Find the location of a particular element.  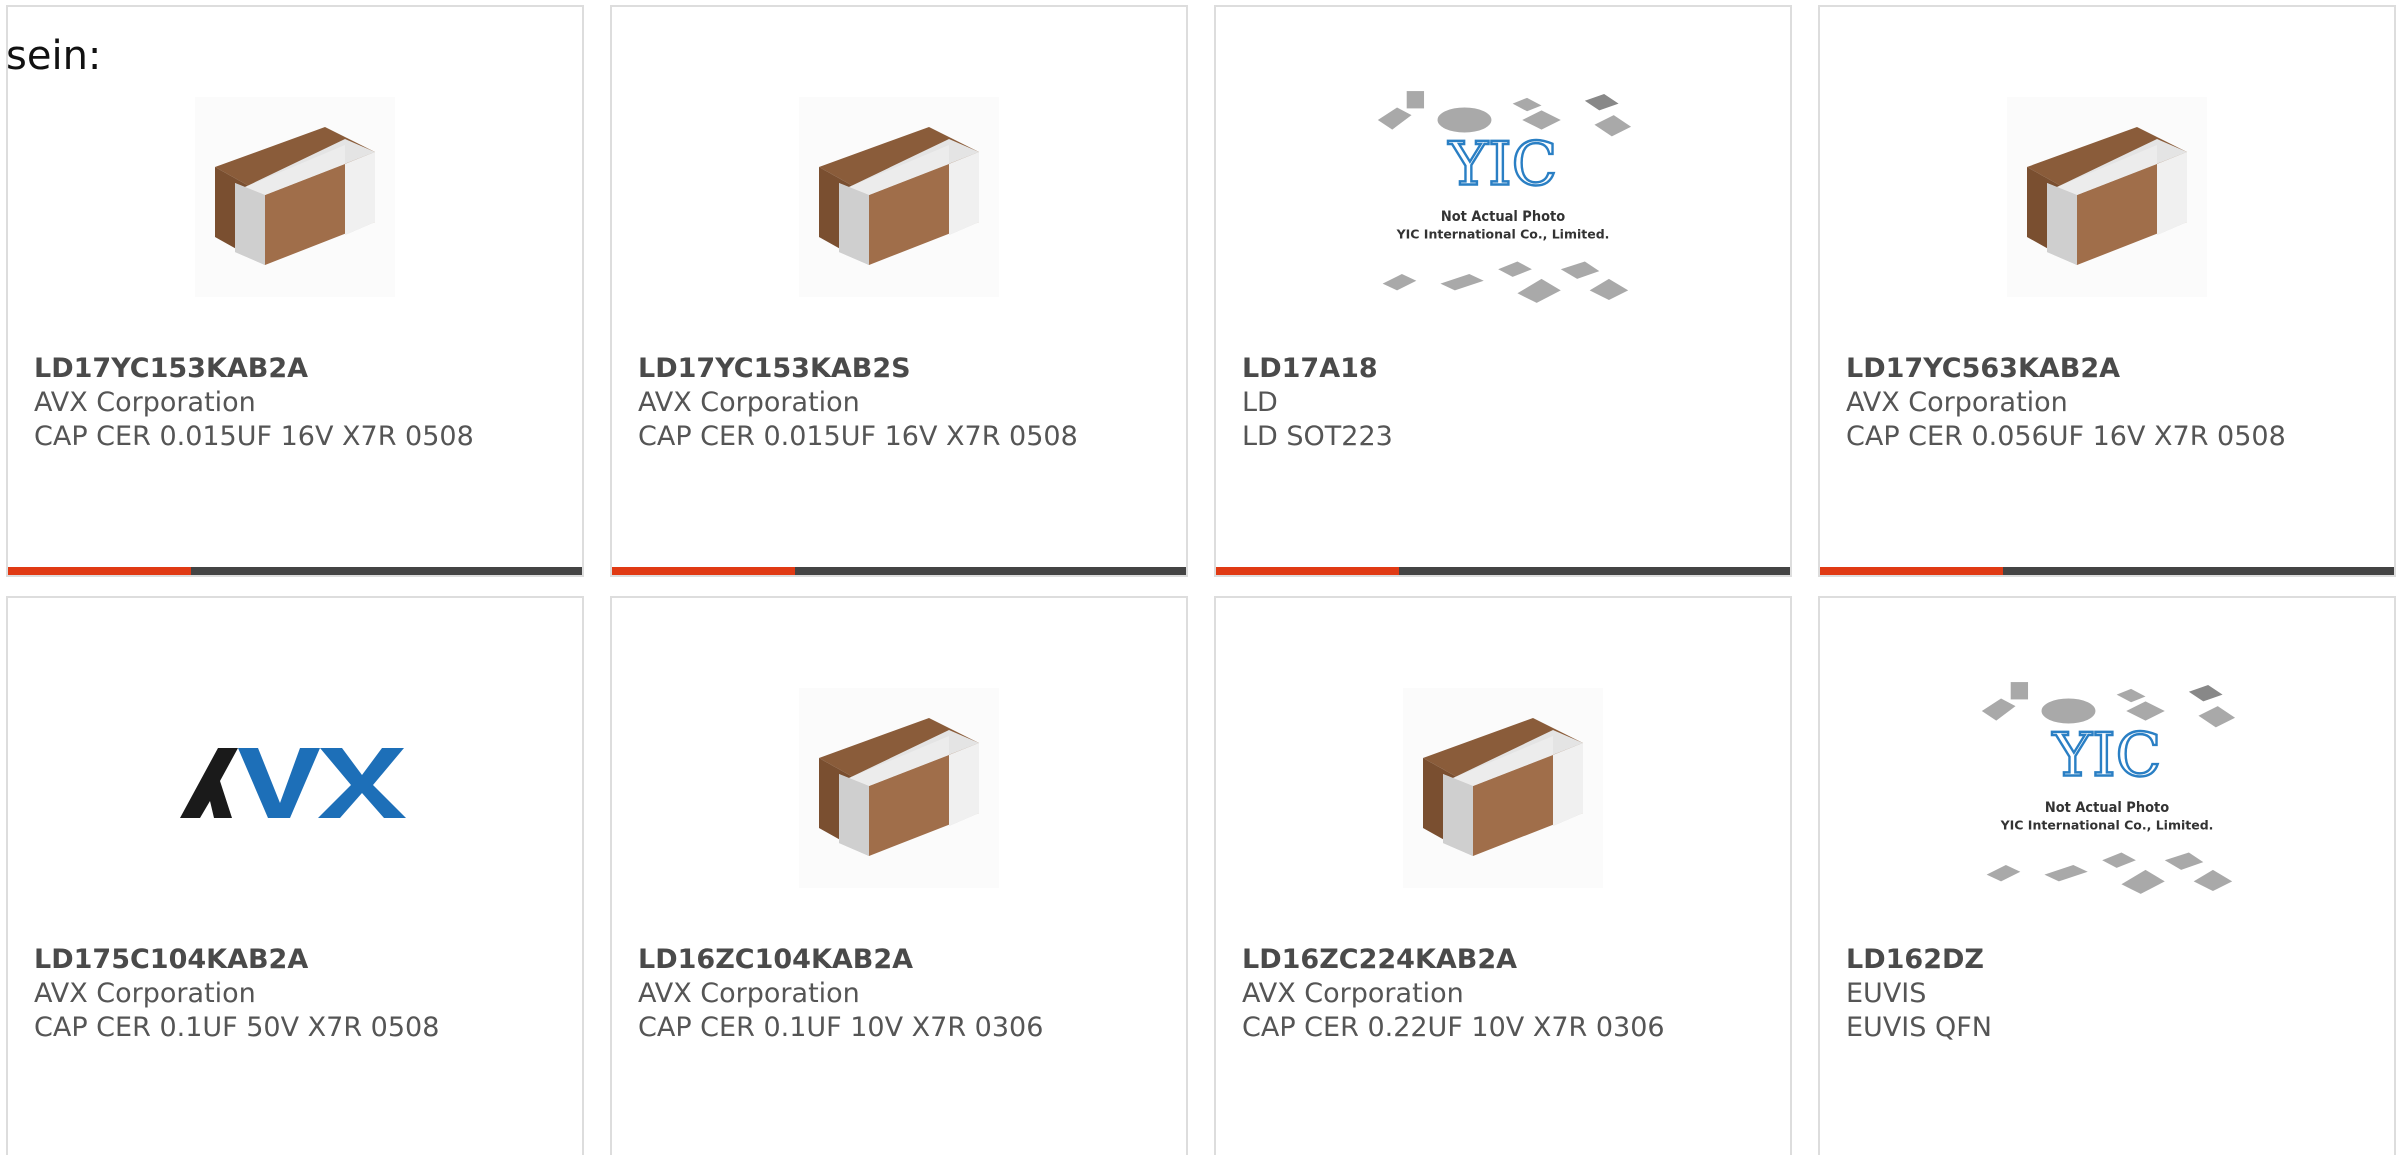

part-number-link: LD17YC563KAB2A is located at coordinates (2110, 369).